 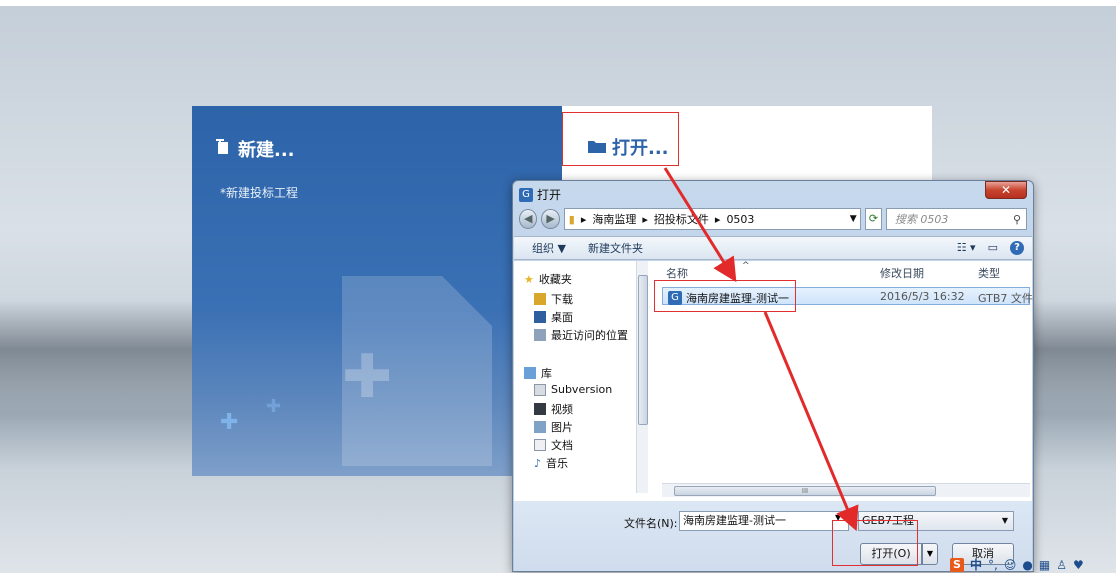 I want to click on sidebar-scrollbar, so click(x=642, y=377).